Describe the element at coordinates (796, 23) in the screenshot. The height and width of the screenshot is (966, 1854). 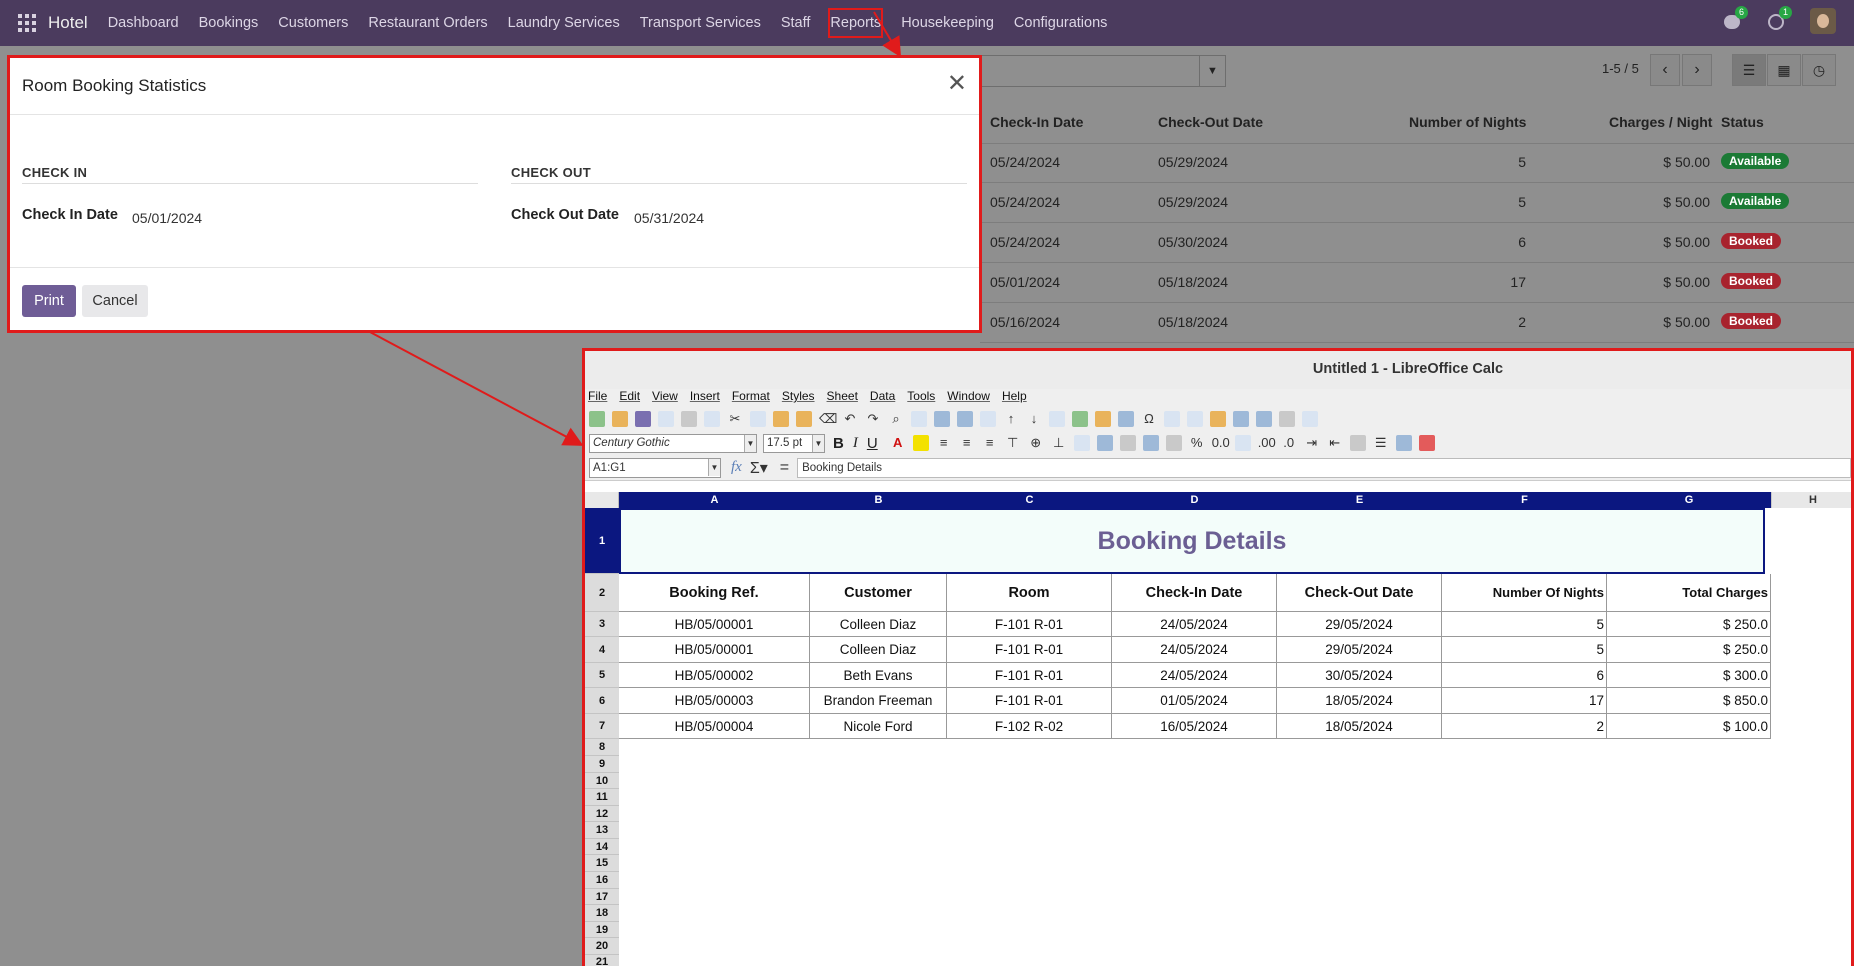
I see `menu-staff: Staff` at that location.